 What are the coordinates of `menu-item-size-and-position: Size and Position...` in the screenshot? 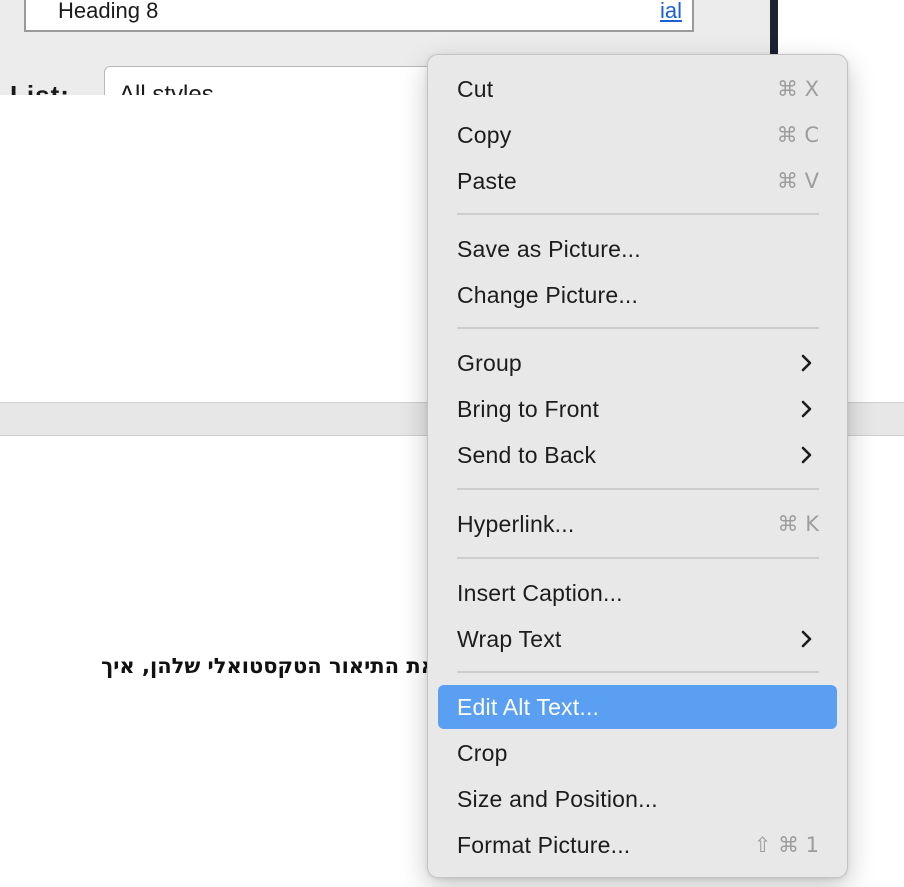 It's located at (637, 799).